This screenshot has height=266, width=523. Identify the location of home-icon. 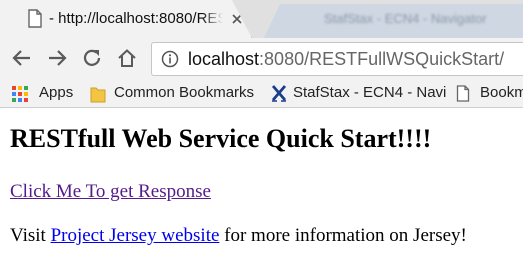
(127, 58).